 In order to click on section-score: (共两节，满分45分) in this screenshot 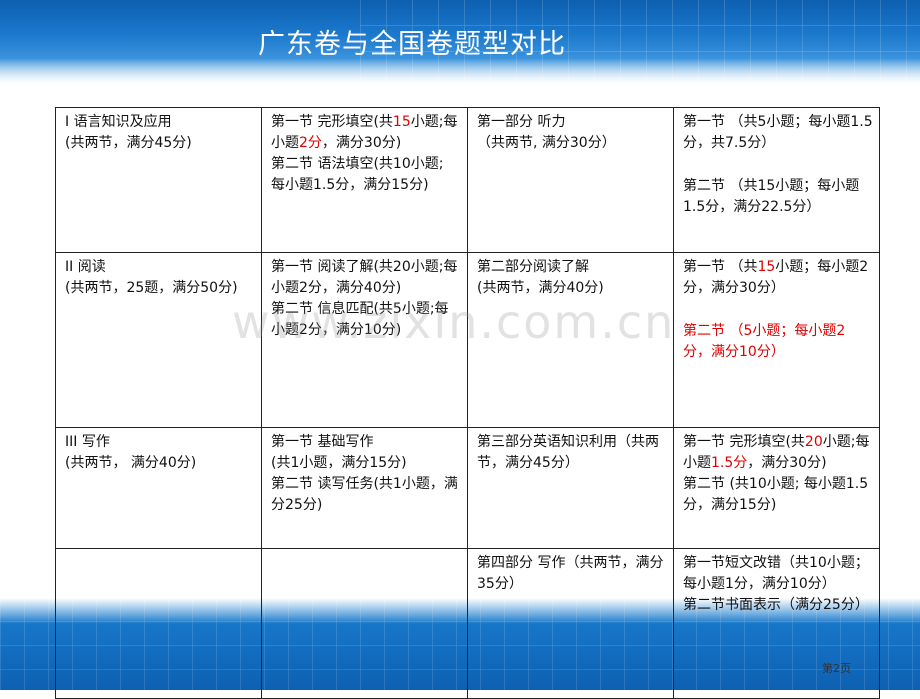, I will do `click(128, 143)`.